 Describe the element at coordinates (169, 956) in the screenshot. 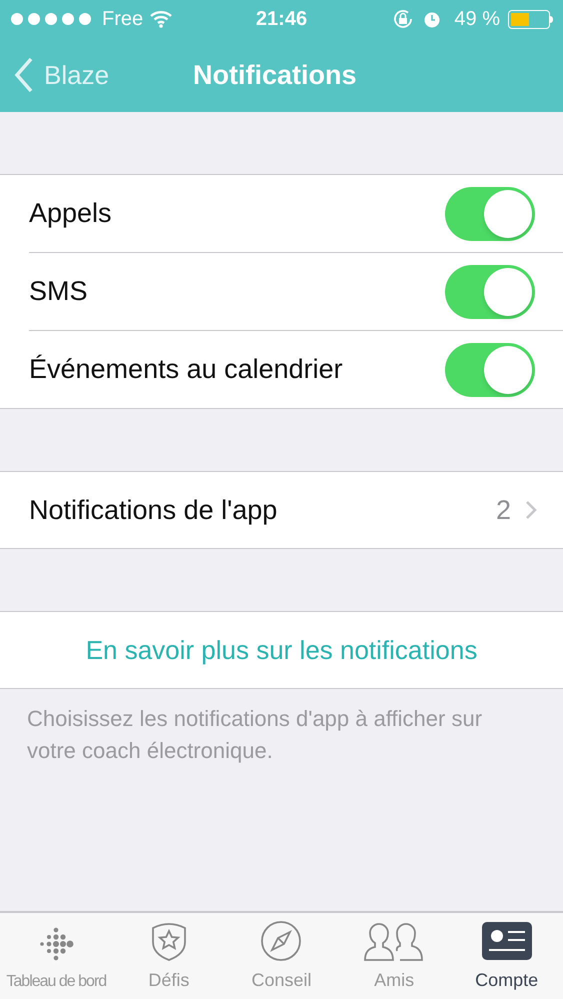

I see `tab-bar-item: Défis` at that location.